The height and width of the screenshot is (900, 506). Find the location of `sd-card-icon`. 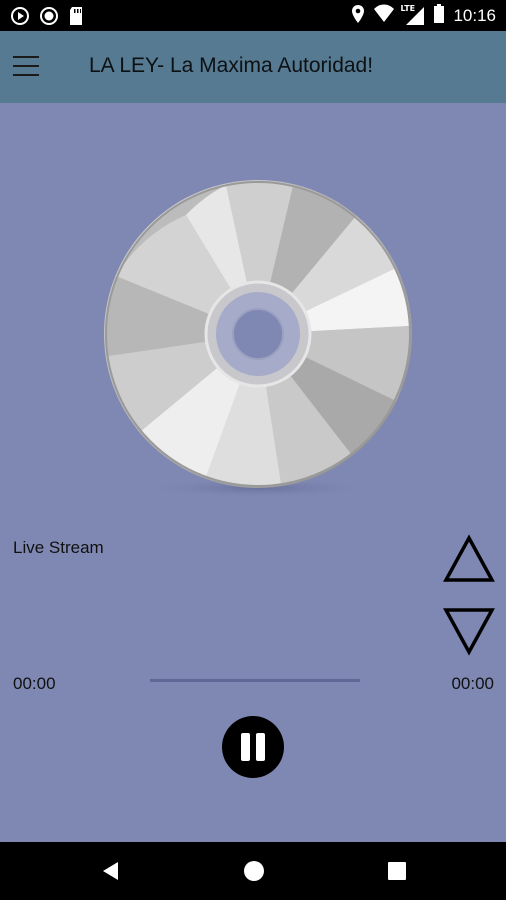

sd-card-icon is located at coordinates (76, 18).